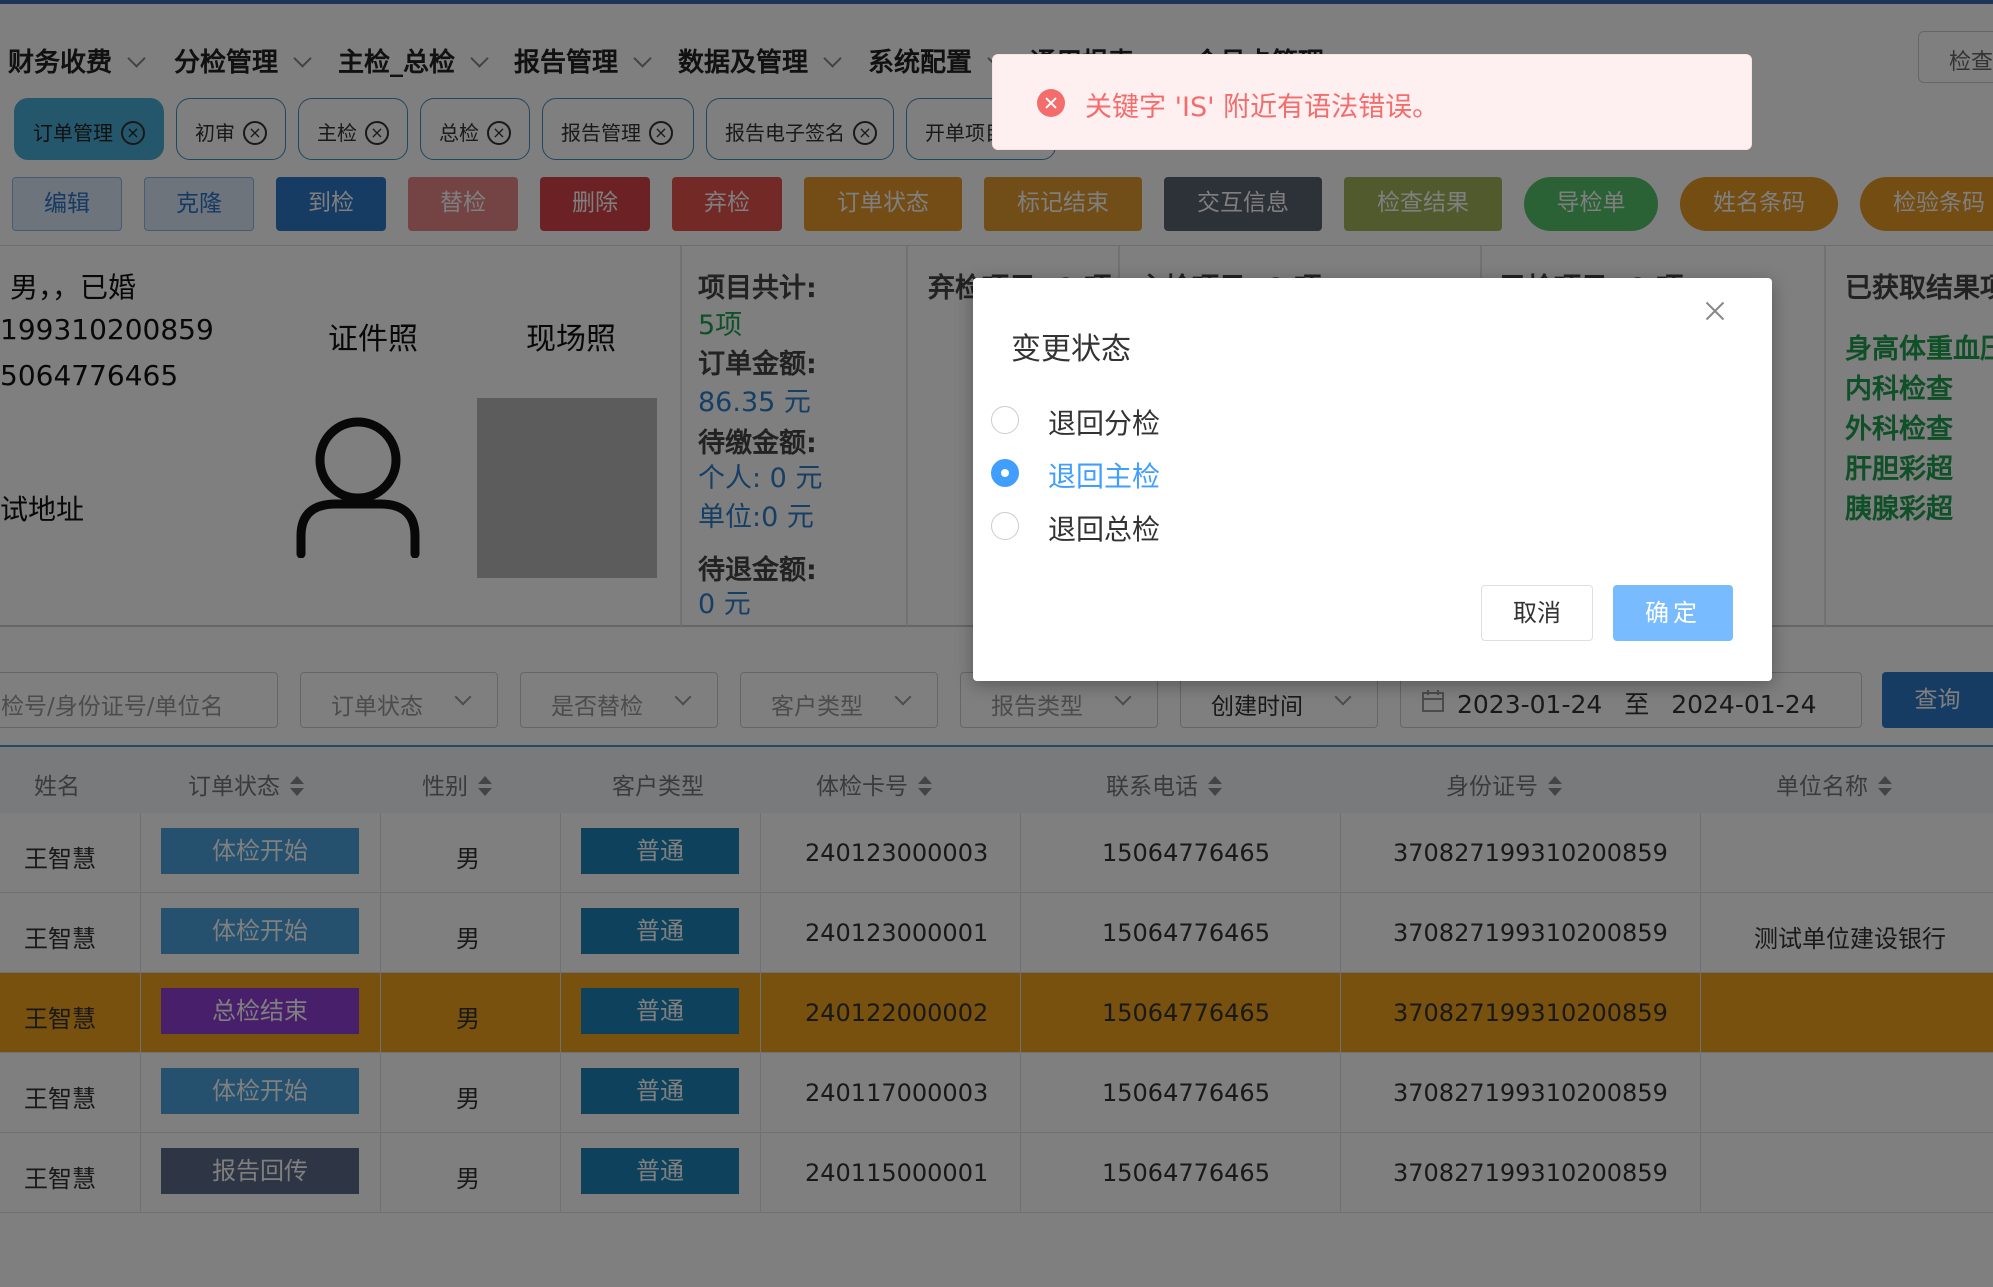 Image resolution: width=1993 pixels, height=1287 pixels. I want to click on error-toast: 关键字 'IS' 附近有语法错误。, so click(1372, 102).